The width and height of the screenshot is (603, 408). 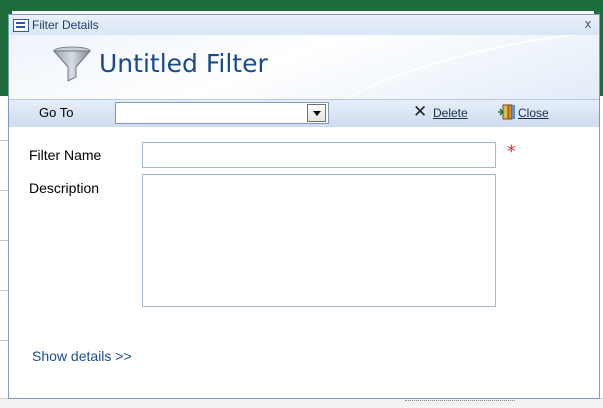 What do you see at coordinates (450, 113) in the screenshot?
I see `delete-button-label: Delete` at bounding box center [450, 113].